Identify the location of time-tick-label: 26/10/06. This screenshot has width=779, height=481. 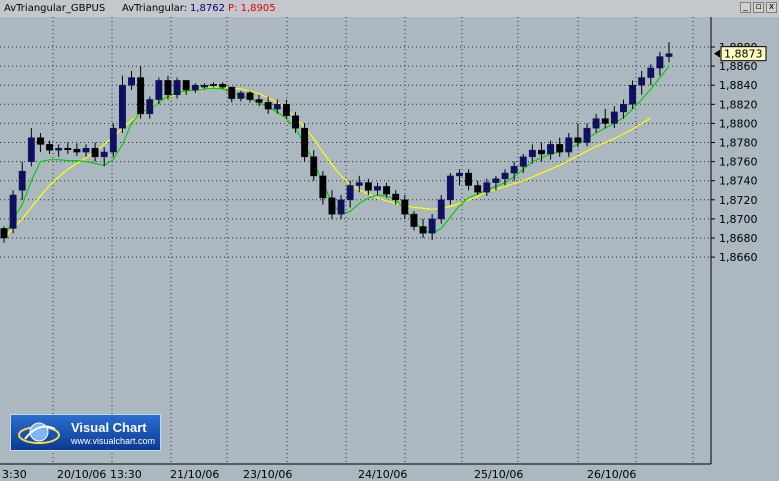
(611, 474).